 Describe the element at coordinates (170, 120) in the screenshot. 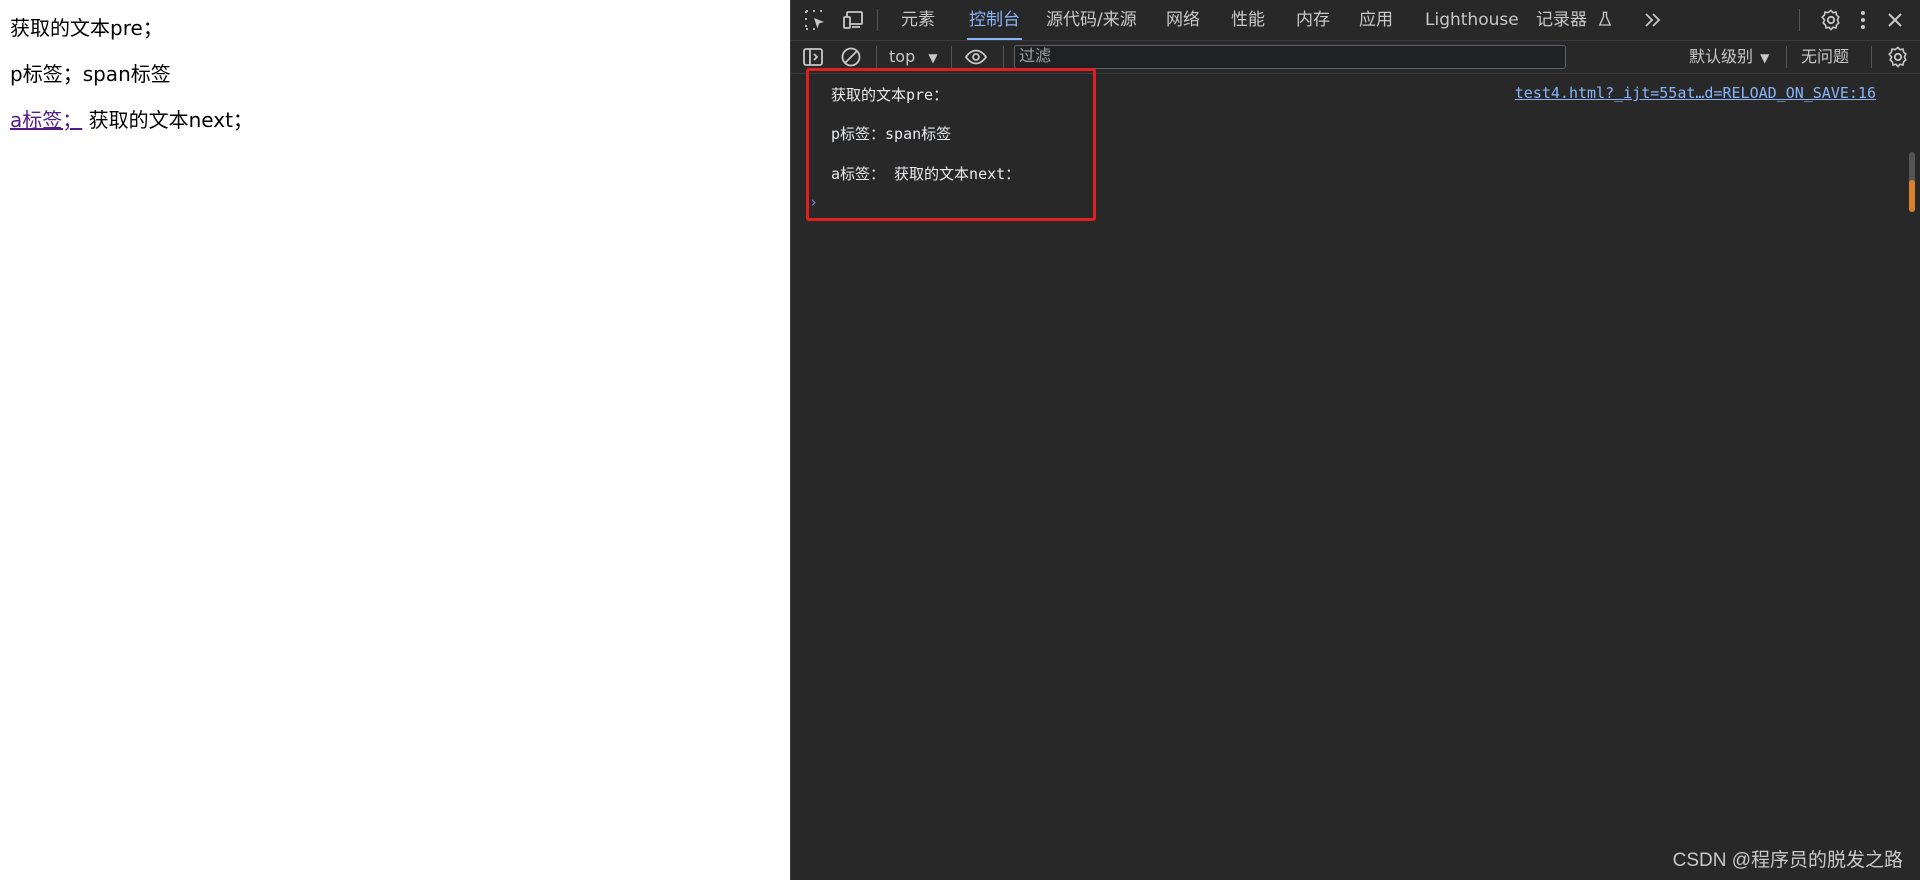

I see `page-text-next: 获取的文本next；` at that location.